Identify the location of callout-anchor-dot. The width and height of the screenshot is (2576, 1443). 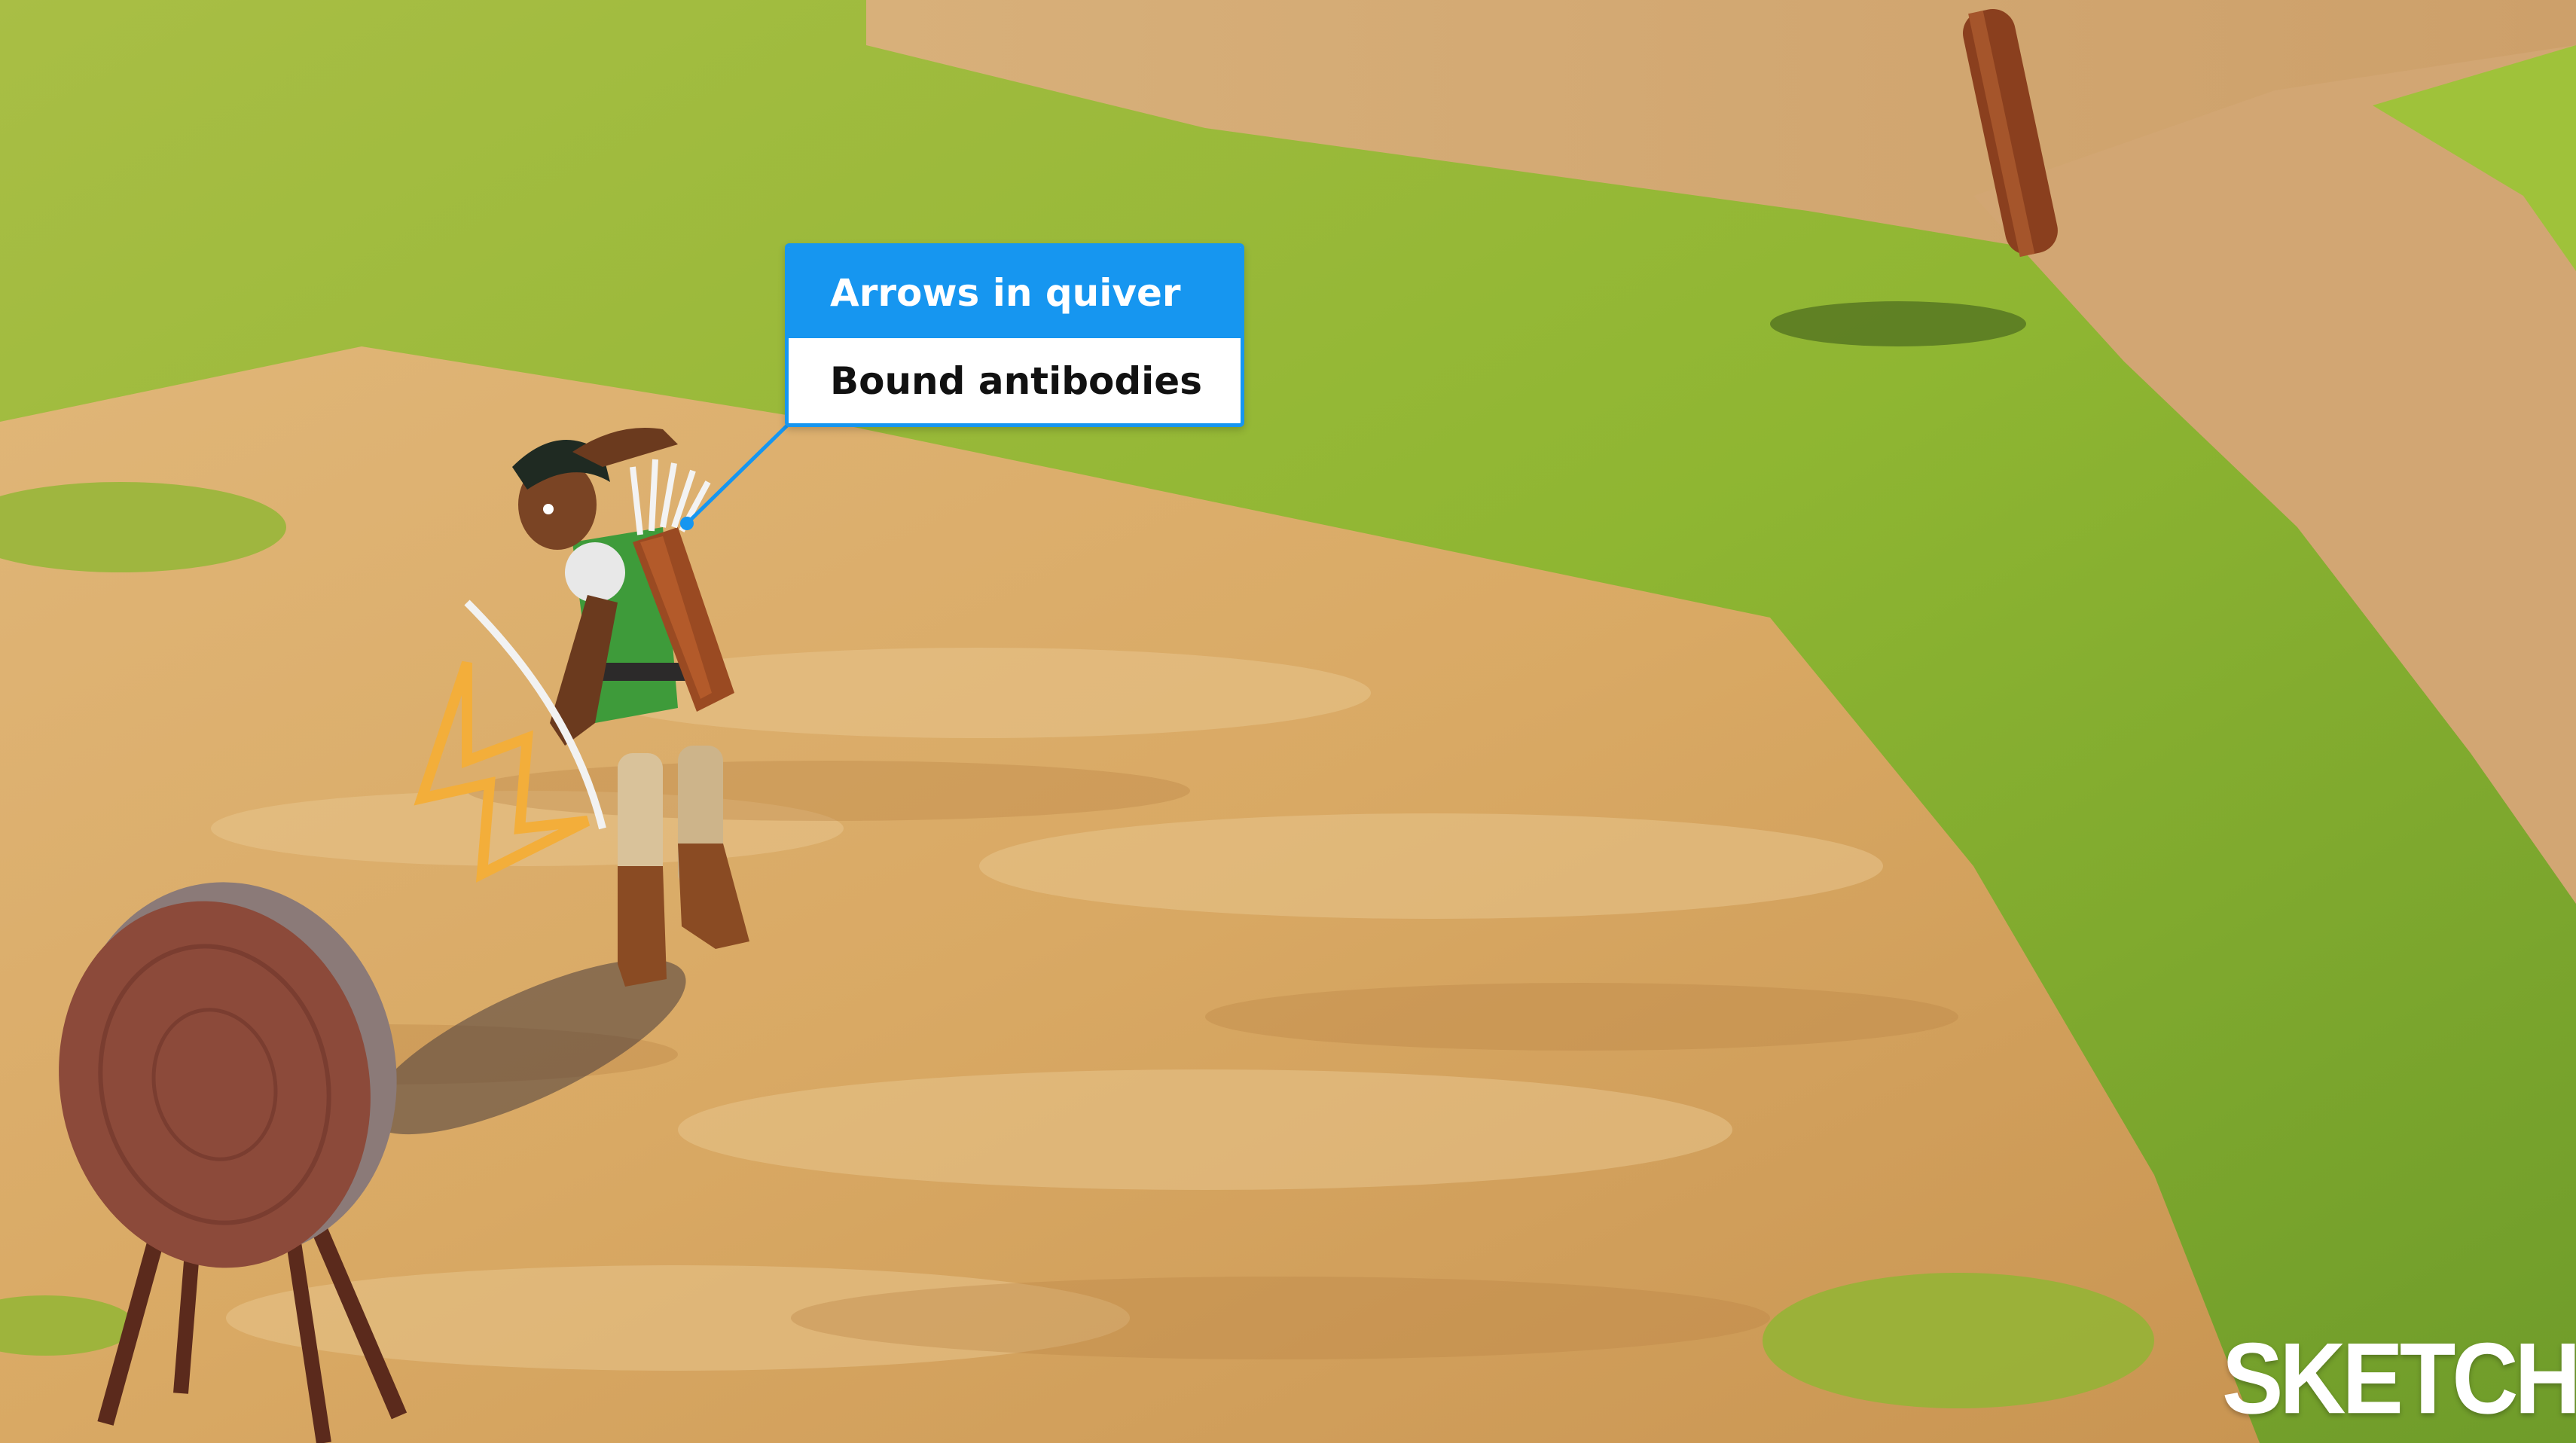
(687, 523).